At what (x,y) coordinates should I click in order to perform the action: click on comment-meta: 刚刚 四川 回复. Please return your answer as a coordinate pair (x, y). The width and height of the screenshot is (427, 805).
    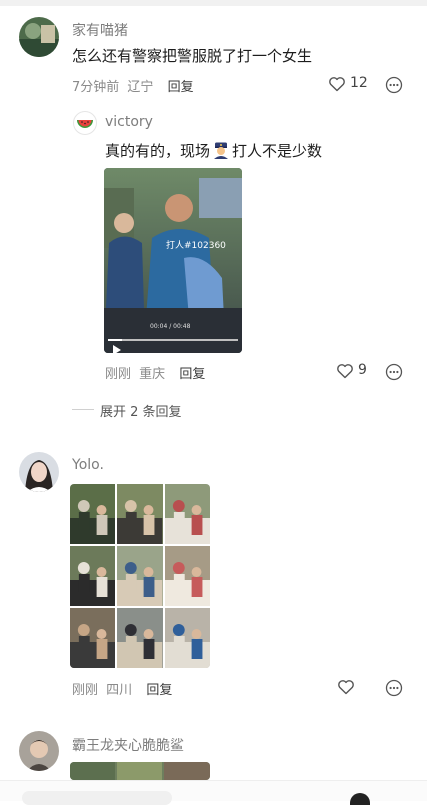
    Looking at the image, I should click on (122, 688).